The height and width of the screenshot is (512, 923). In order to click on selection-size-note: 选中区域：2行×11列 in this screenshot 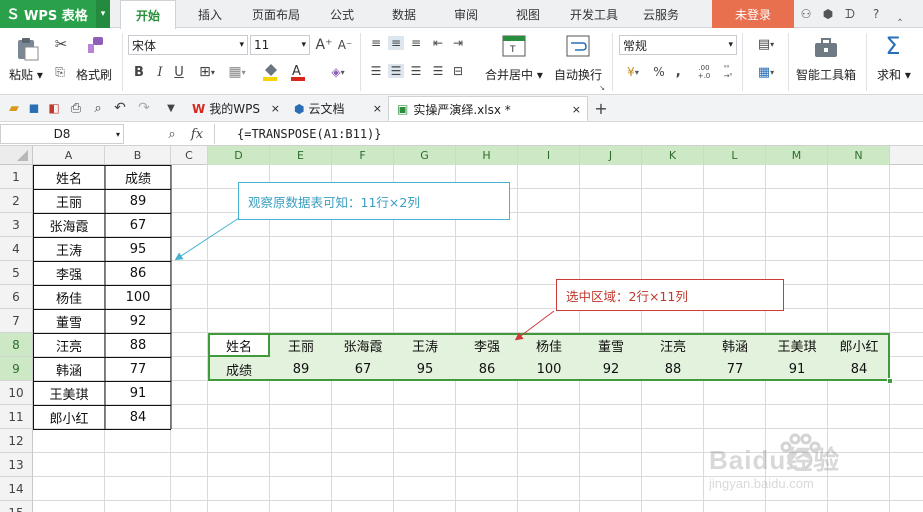, I will do `click(670, 295)`.